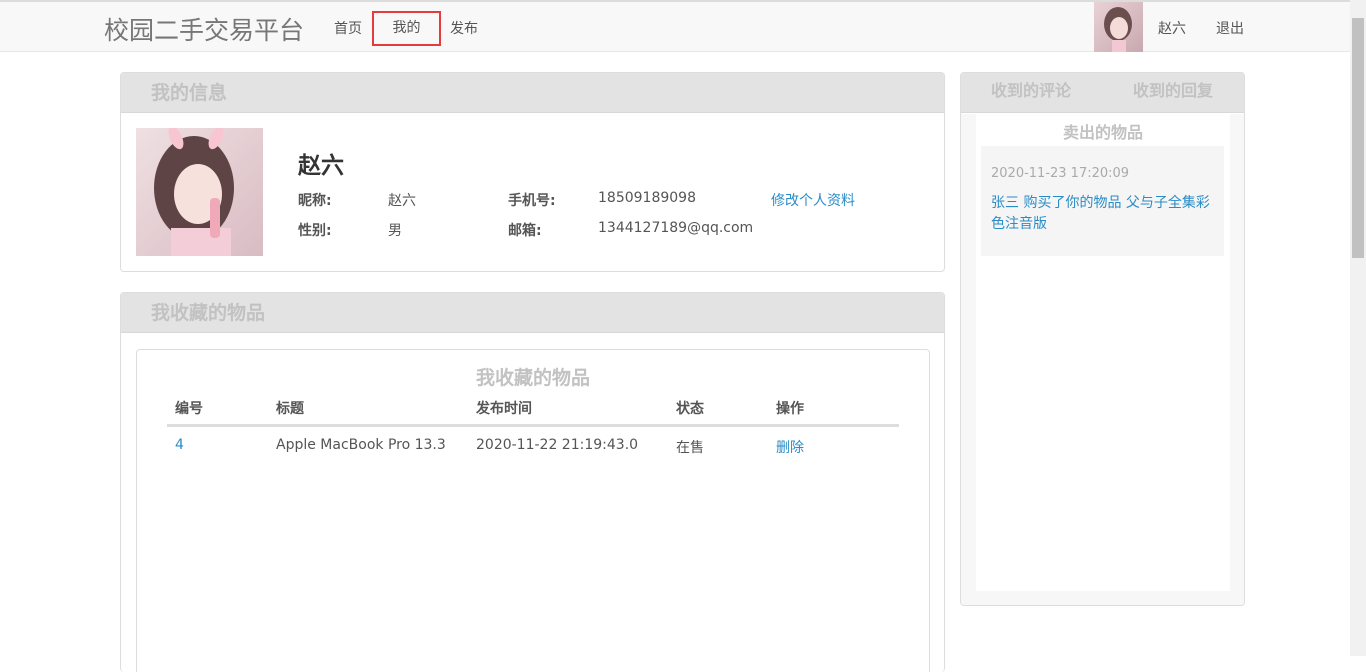 This screenshot has width=1366, height=672. I want to click on nav-post-link: 发布, so click(464, 28).